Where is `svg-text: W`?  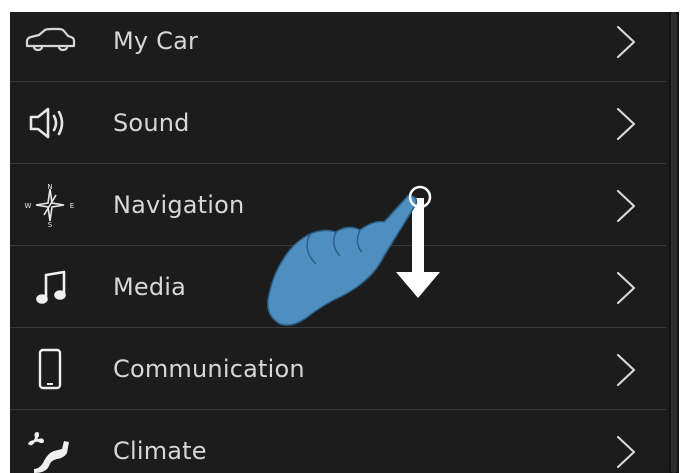
svg-text: W is located at coordinates (28, 206).